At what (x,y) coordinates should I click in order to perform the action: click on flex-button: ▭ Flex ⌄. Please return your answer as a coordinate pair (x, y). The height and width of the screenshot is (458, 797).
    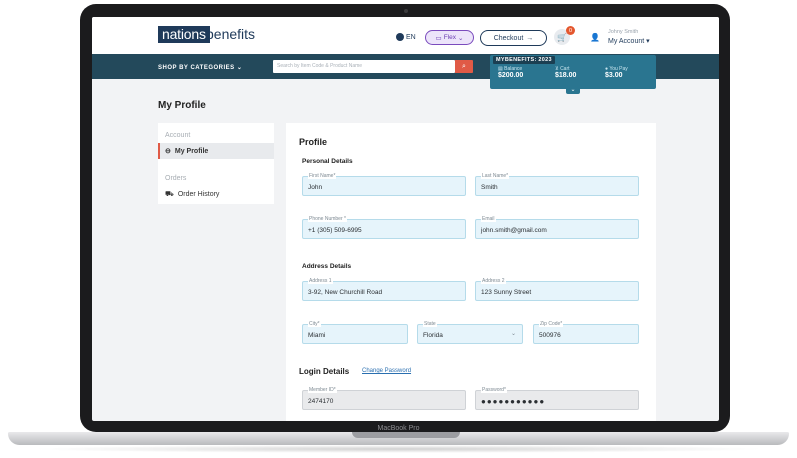
    Looking at the image, I should click on (449, 37).